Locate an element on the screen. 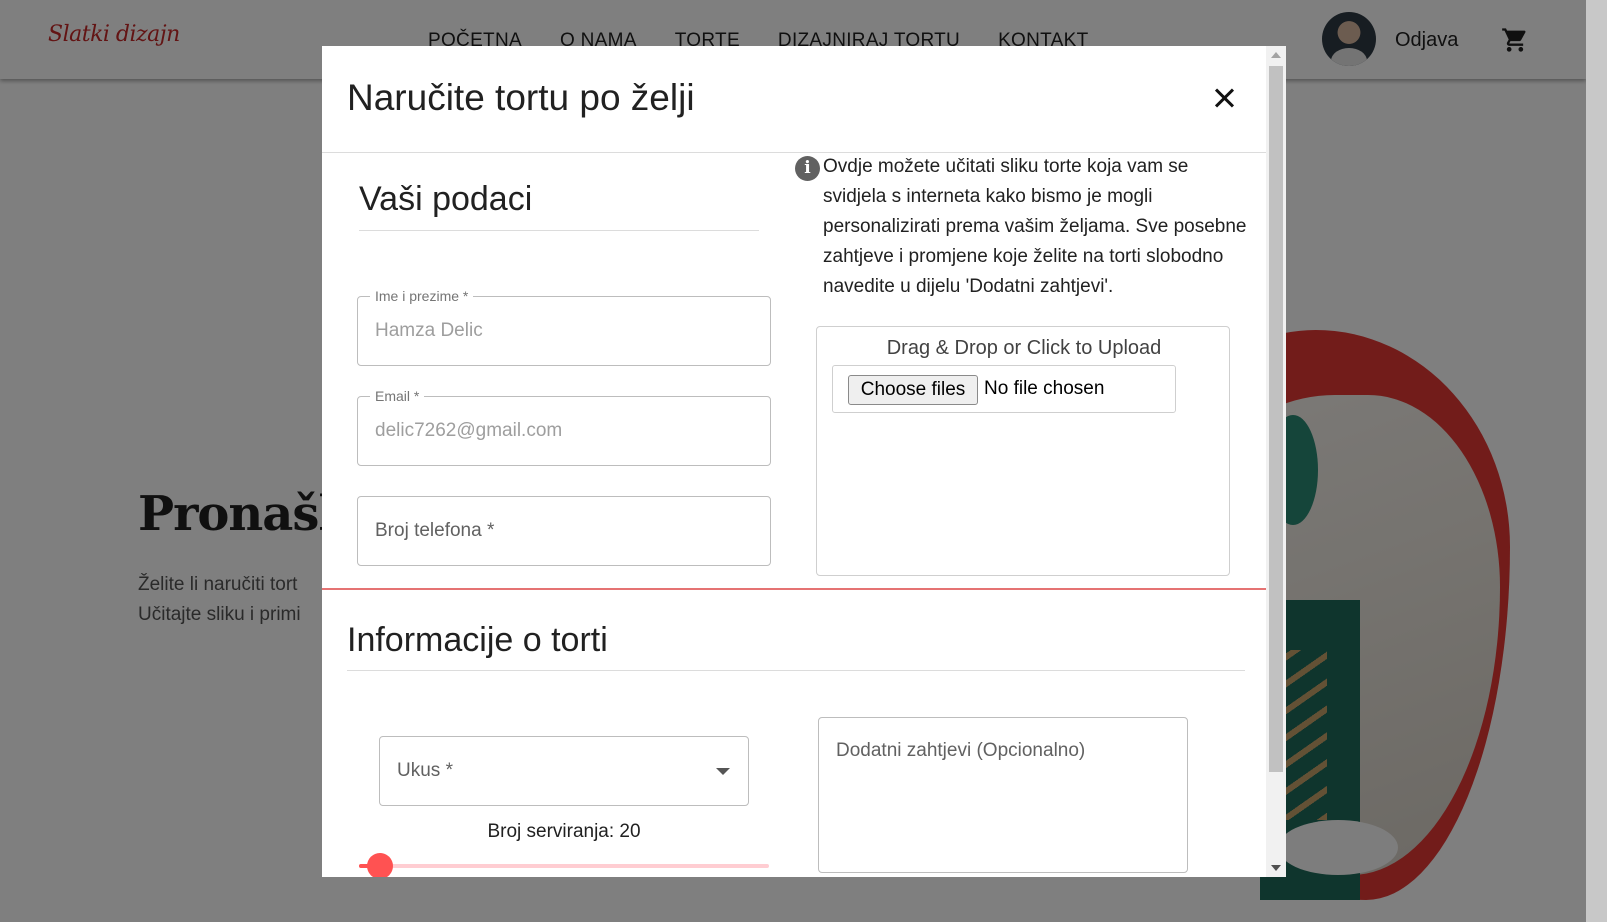 This screenshot has width=1607, height=922. modal-header: Naručite tortu po želji is located at coordinates (794, 99).